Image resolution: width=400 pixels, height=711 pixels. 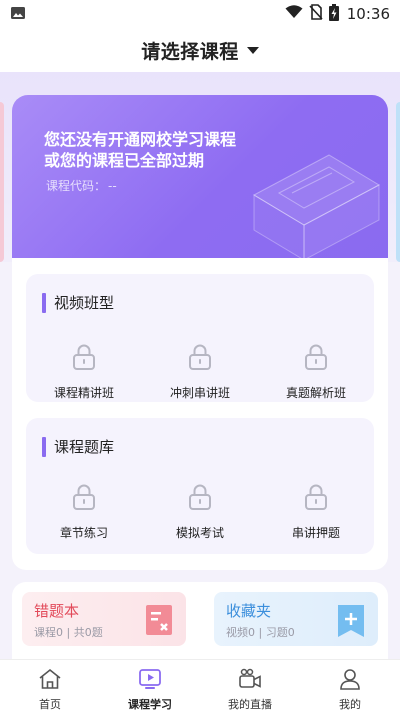 I want to click on chevron-down-icon, so click(x=252, y=50).